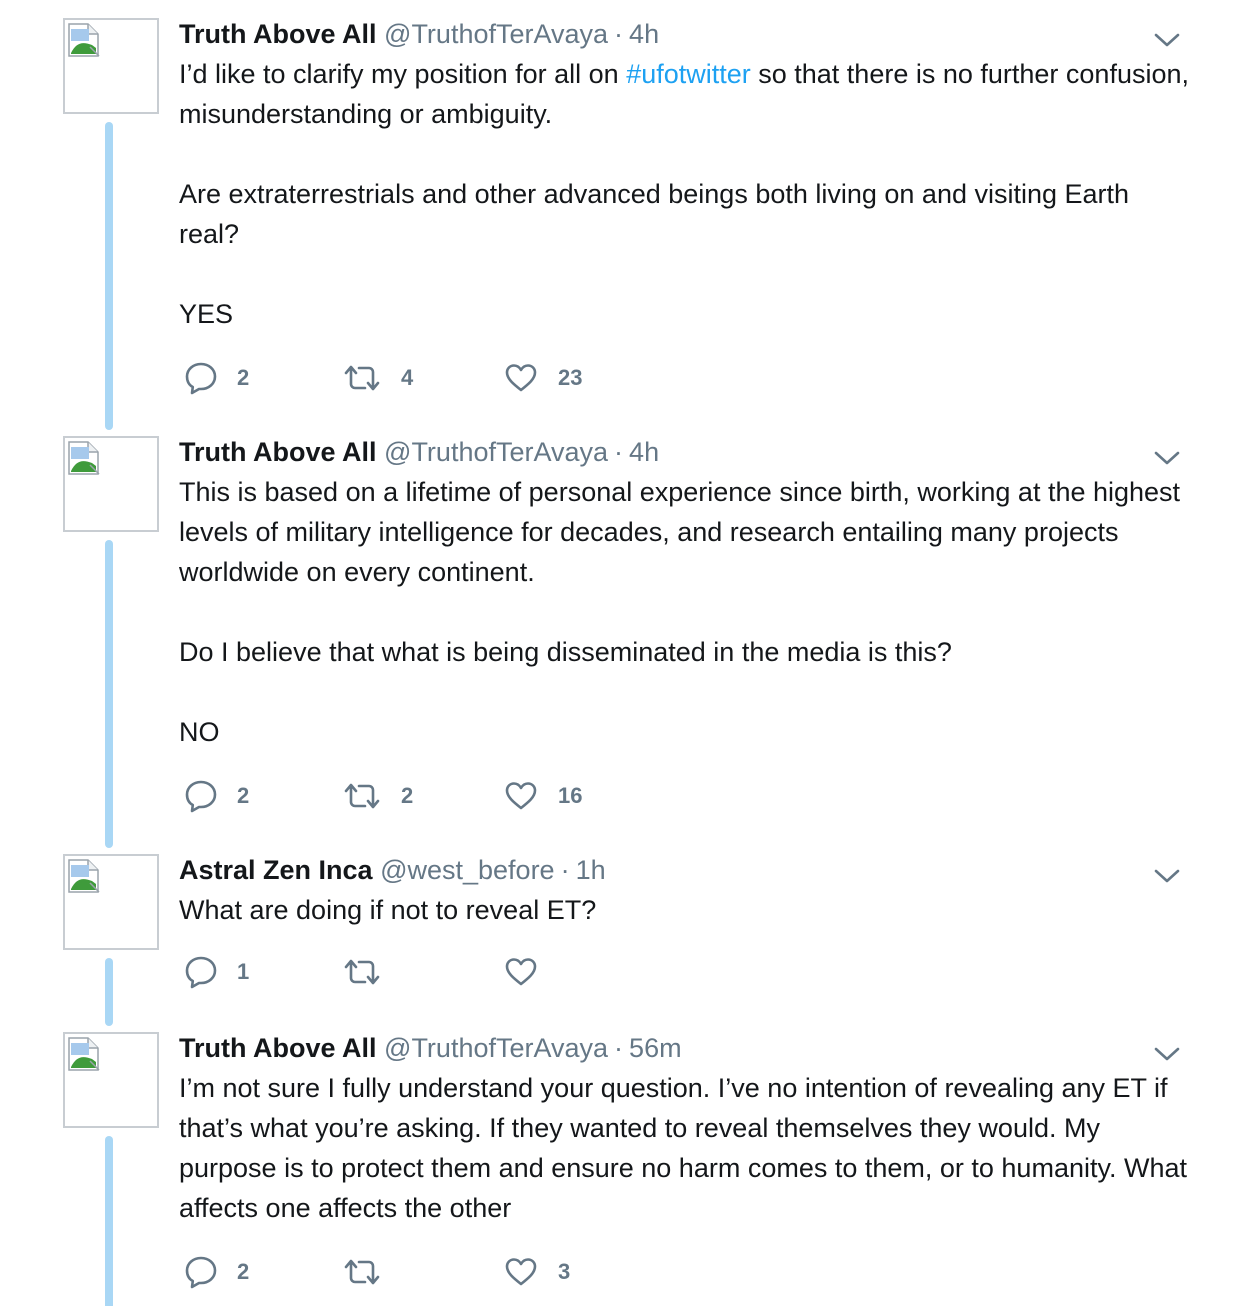  I want to click on tweet-actions: 2 4 23, so click(479, 378).